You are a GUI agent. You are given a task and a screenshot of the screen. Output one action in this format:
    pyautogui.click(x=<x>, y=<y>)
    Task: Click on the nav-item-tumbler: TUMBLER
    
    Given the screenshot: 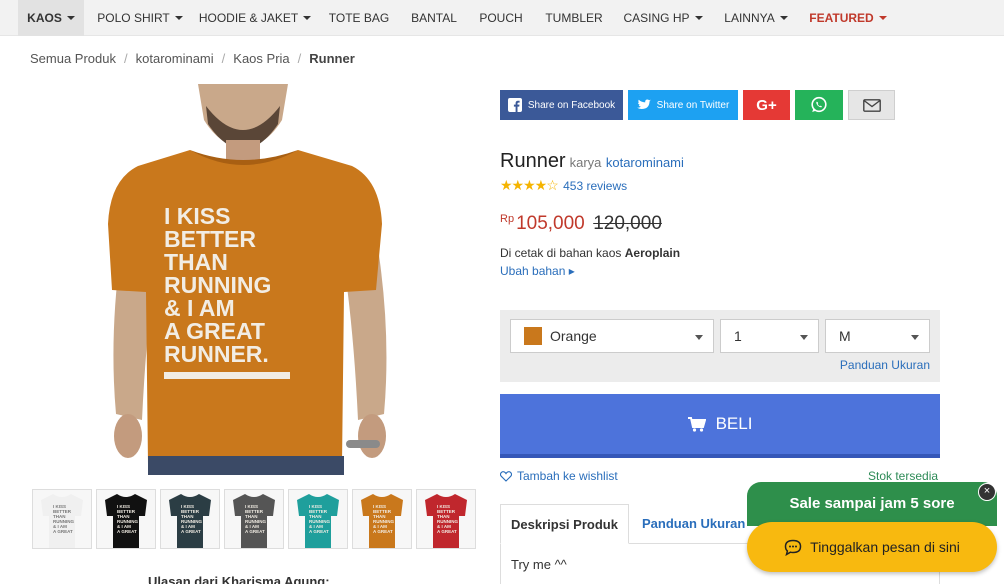 What is the action you would take?
    pyautogui.click(x=574, y=18)
    